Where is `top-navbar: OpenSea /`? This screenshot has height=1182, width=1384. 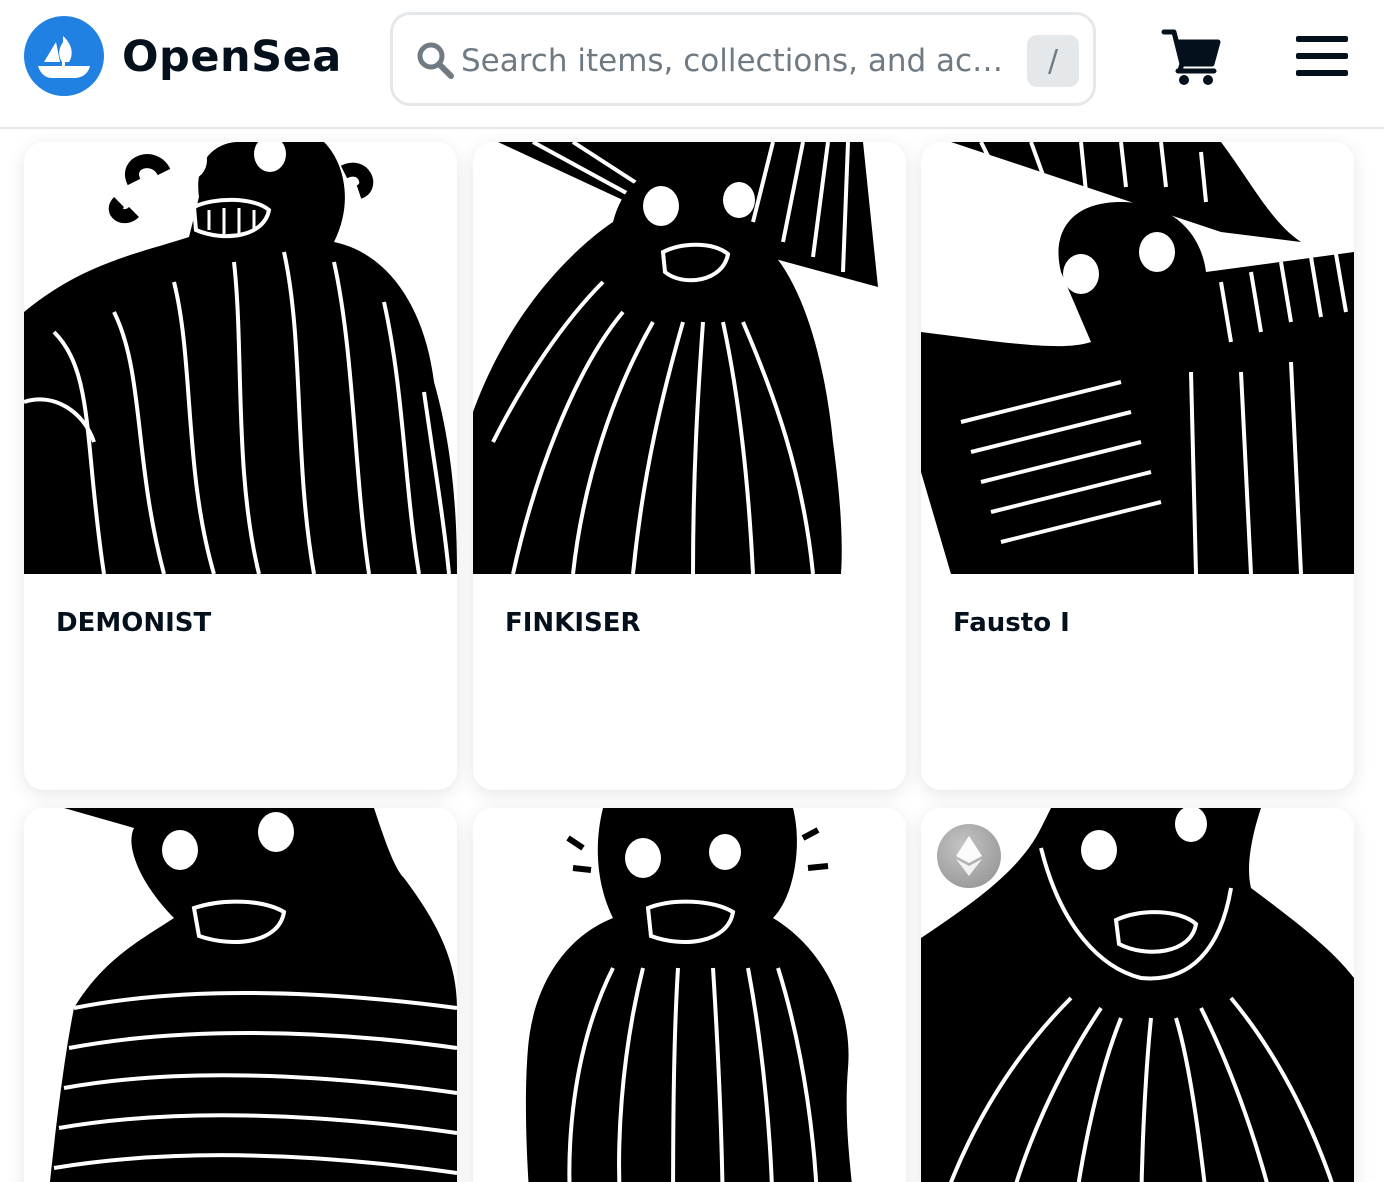
top-navbar: OpenSea / is located at coordinates (692, 64).